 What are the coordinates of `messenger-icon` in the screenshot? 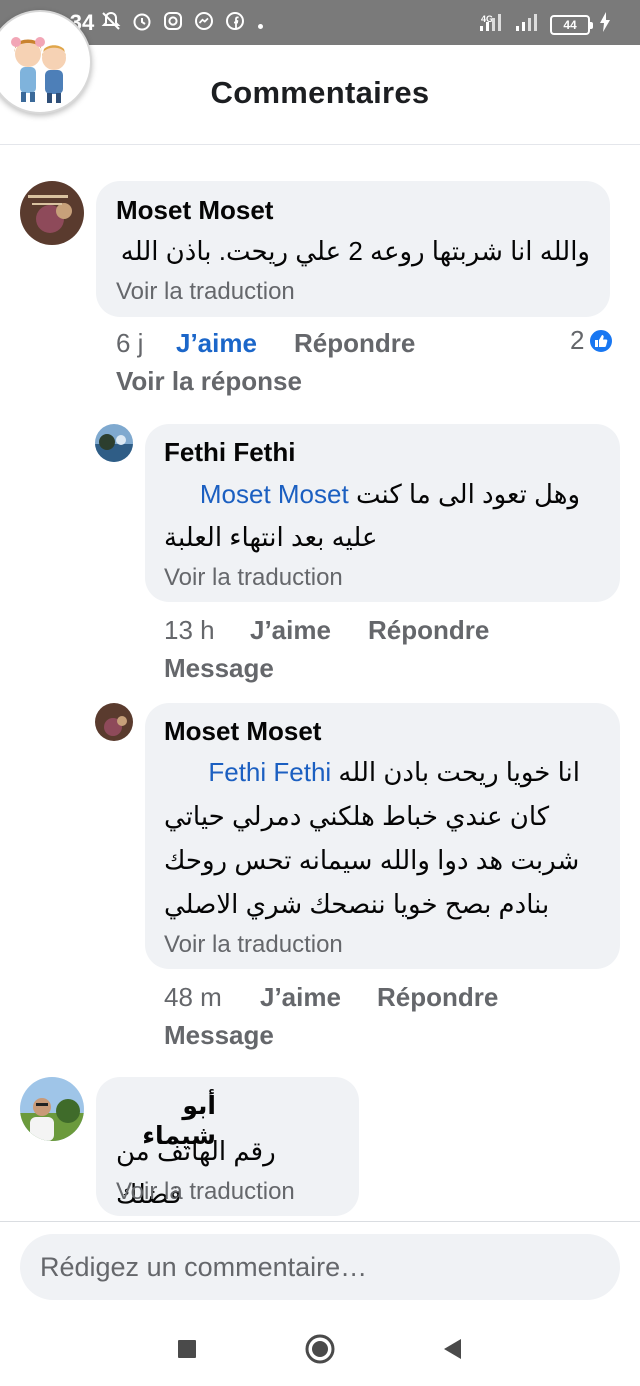 It's located at (204, 21).